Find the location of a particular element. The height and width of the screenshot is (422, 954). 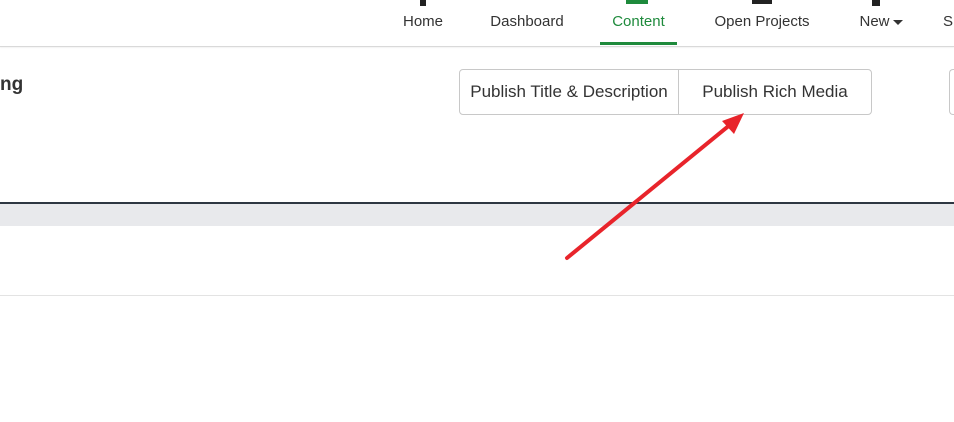

nav-overflow-label: S is located at coordinates (948, 21).